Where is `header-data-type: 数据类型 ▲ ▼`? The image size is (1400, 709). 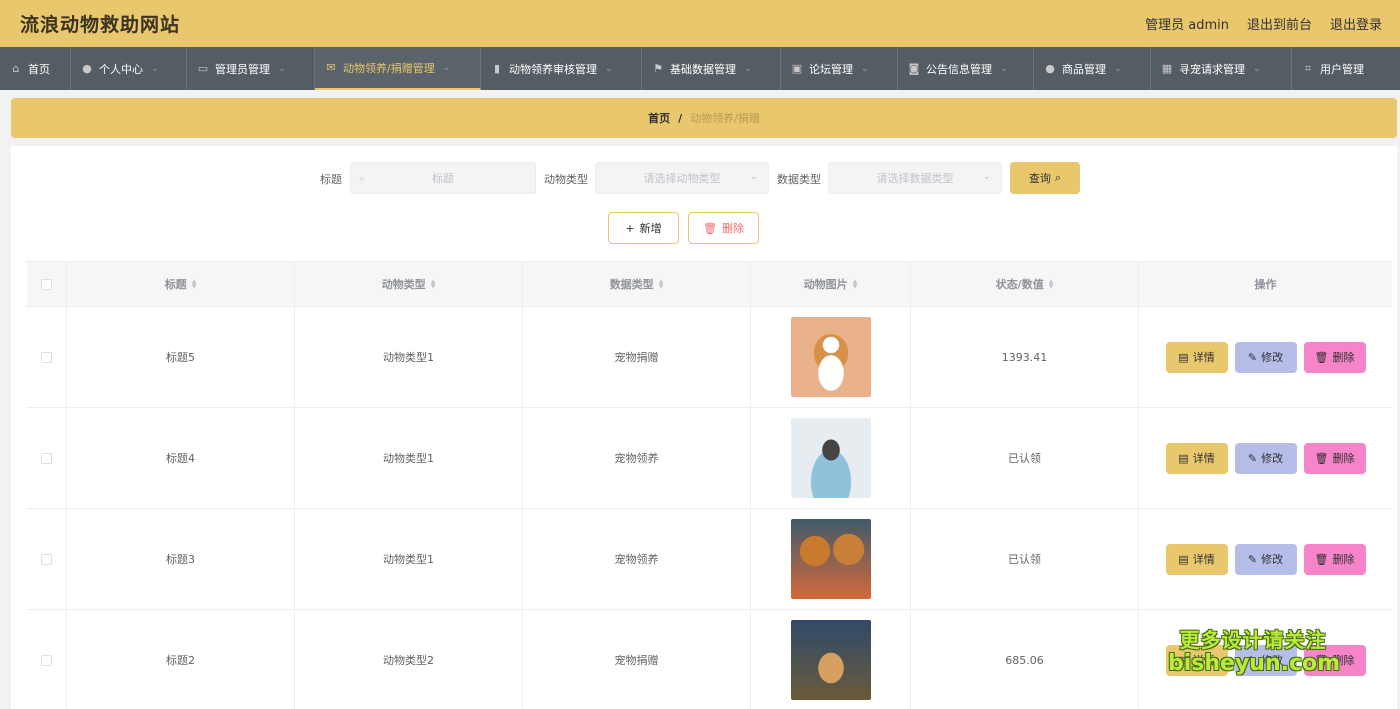 header-data-type: 数据类型 ▲ ▼ is located at coordinates (637, 284).